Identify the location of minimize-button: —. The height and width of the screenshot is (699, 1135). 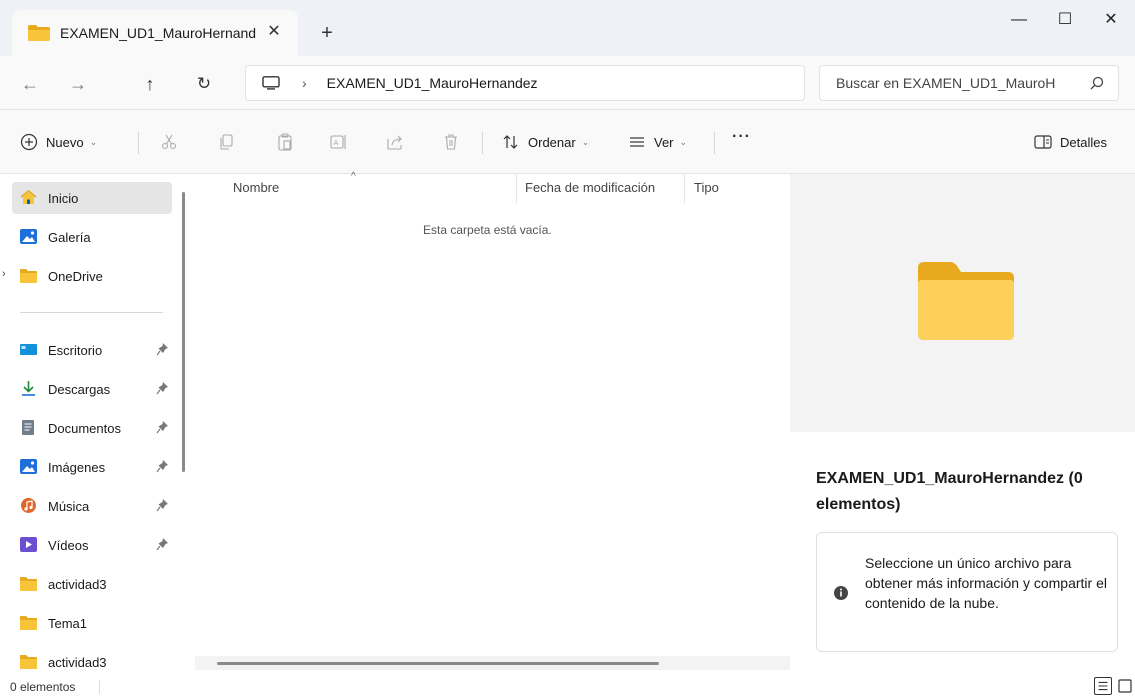
(1019, 20).